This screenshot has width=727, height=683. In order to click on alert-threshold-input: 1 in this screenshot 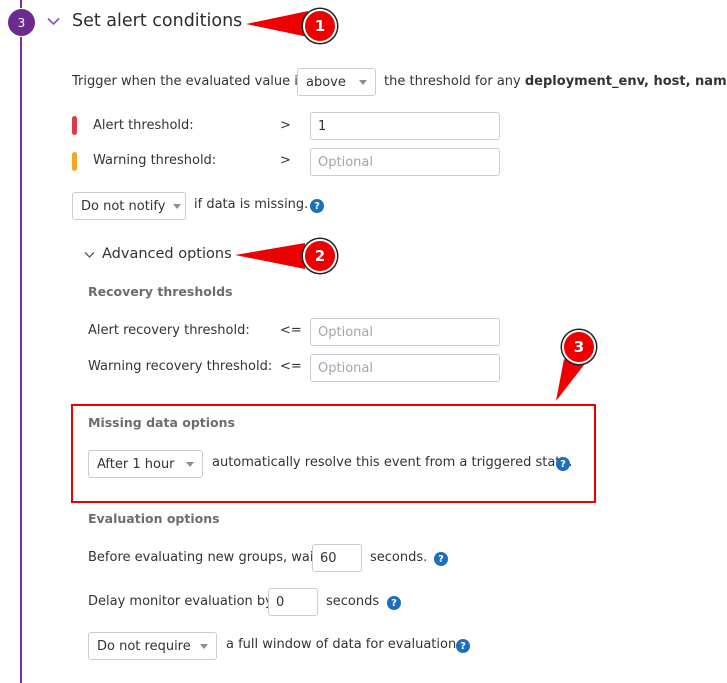, I will do `click(405, 126)`.